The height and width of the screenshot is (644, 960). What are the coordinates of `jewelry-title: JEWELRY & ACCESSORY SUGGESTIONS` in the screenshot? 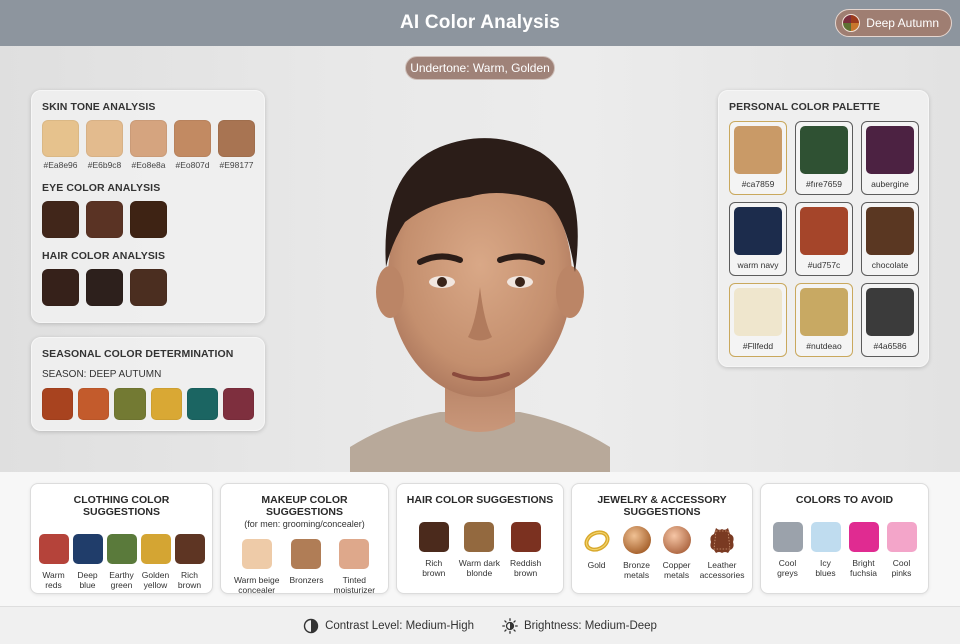 It's located at (662, 506).